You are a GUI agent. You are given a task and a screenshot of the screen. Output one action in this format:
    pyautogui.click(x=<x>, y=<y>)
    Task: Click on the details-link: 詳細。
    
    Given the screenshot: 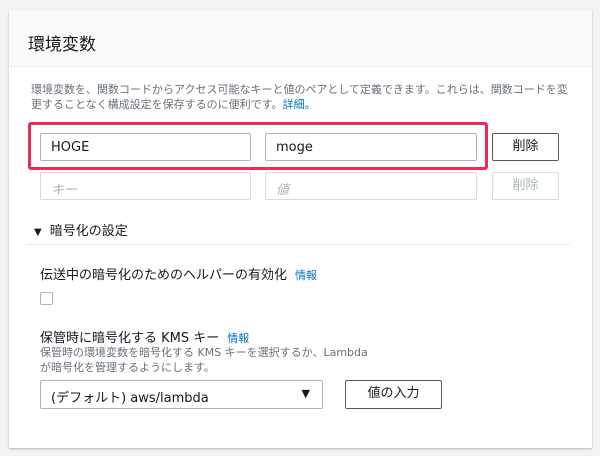 What is the action you would take?
    pyautogui.click(x=299, y=104)
    